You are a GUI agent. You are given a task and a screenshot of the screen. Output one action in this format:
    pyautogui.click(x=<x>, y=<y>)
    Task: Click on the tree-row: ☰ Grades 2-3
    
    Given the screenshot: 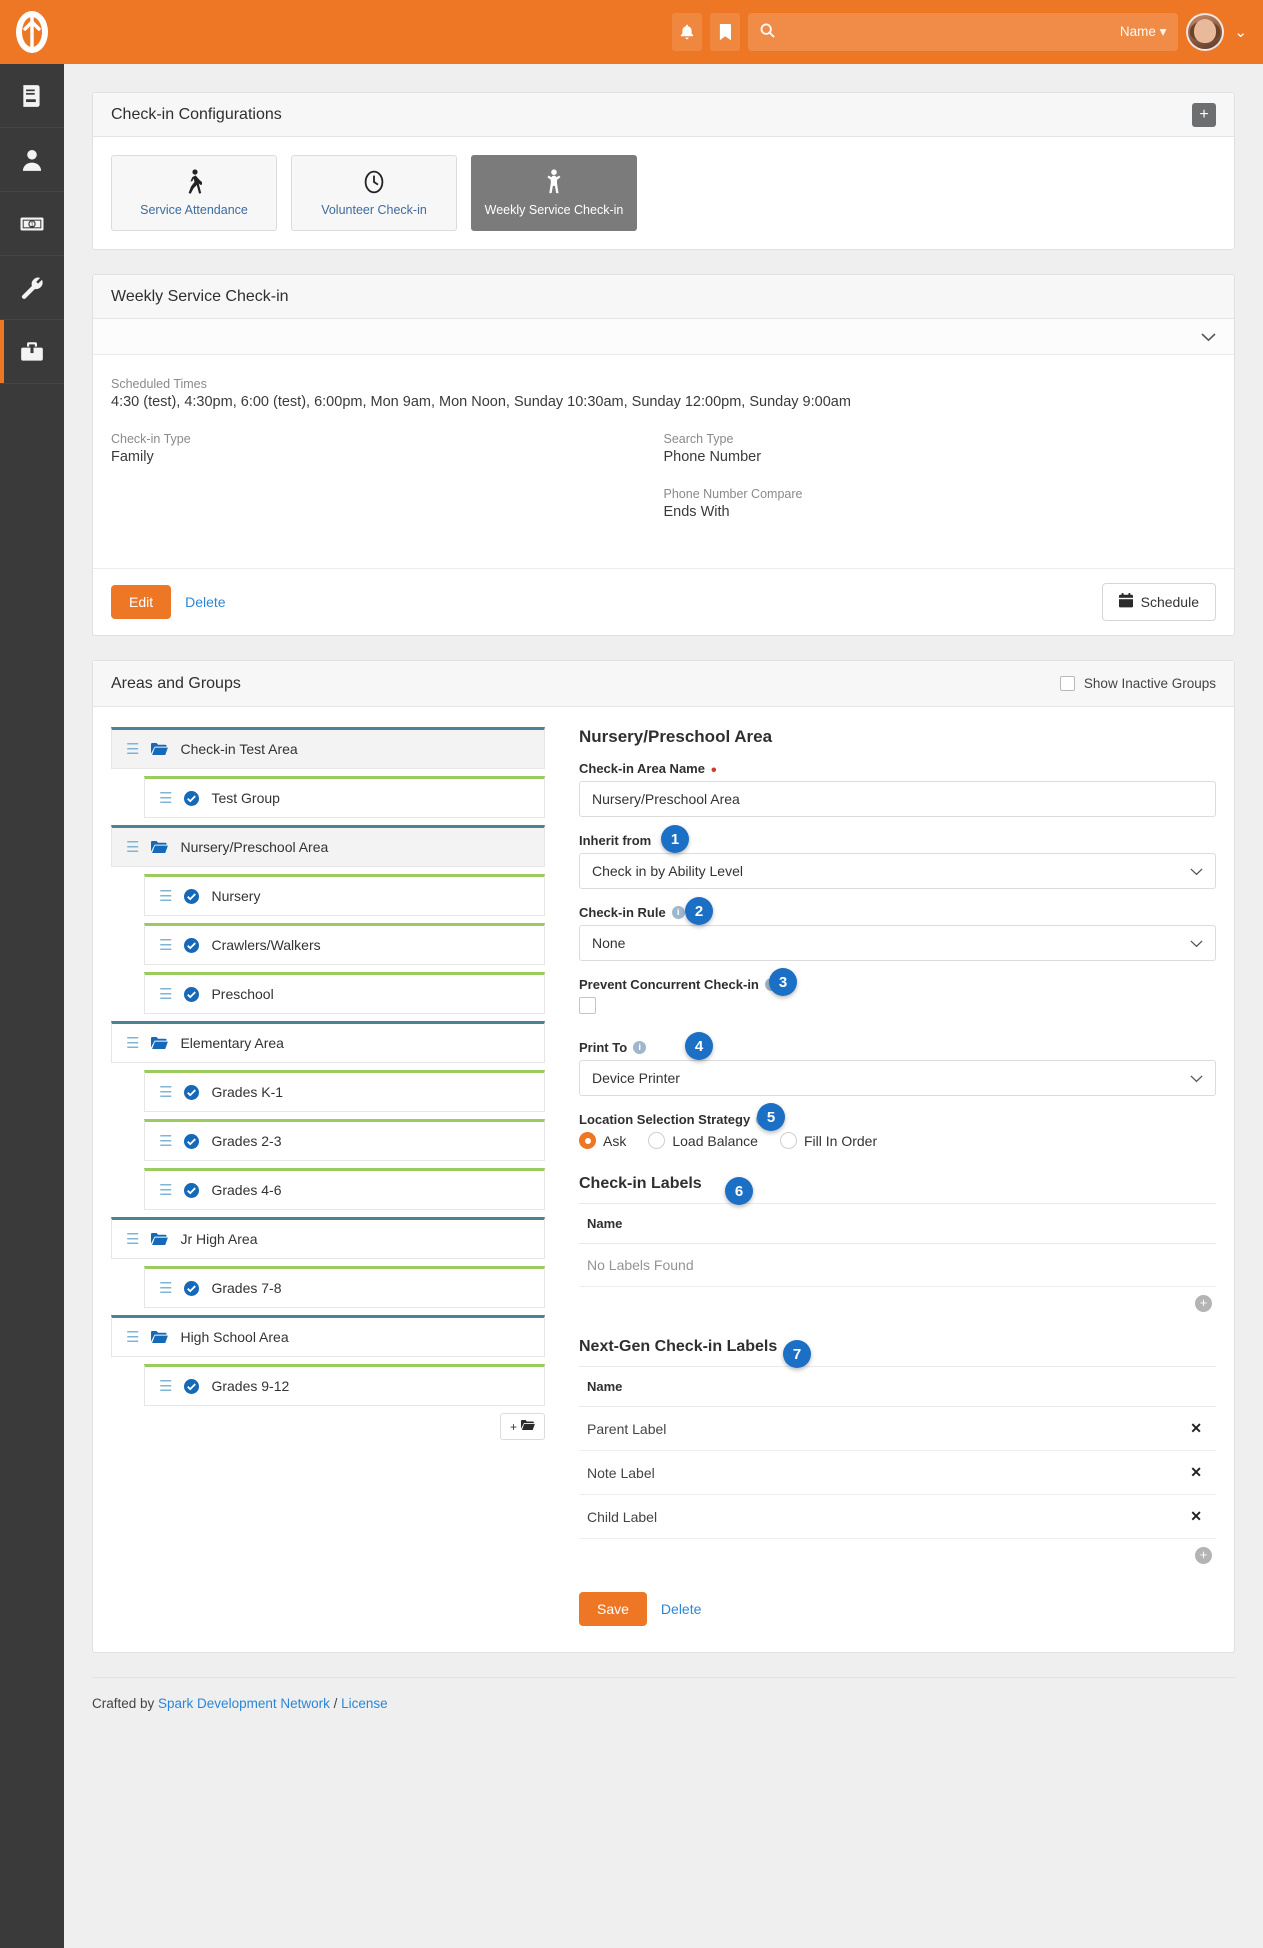 What is the action you would take?
    pyautogui.click(x=344, y=1140)
    